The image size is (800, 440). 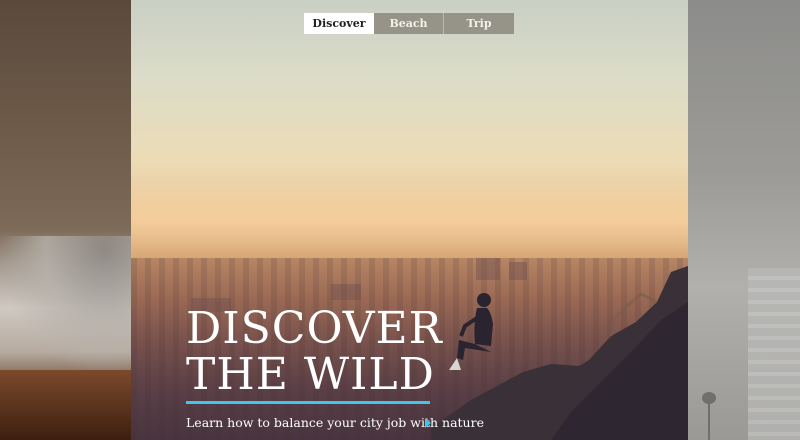 What do you see at coordinates (310, 374) in the screenshot?
I see `headline-line-2: THE WILD` at bounding box center [310, 374].